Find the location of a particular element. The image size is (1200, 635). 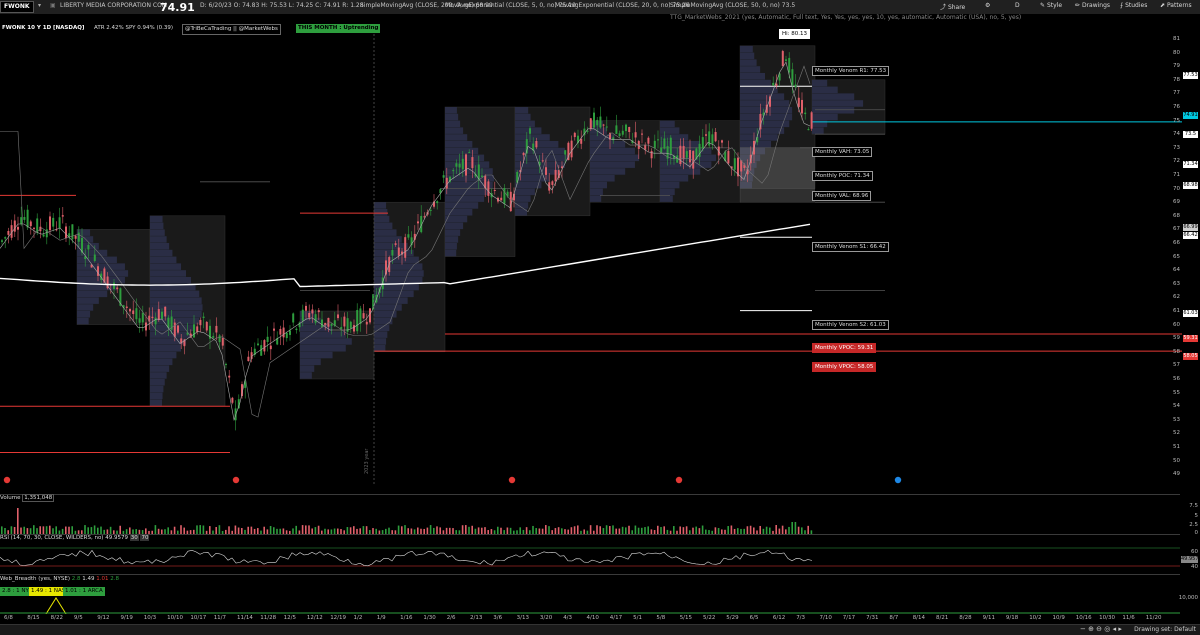

price-tick: 81 is located at coordinates (1176, 39).